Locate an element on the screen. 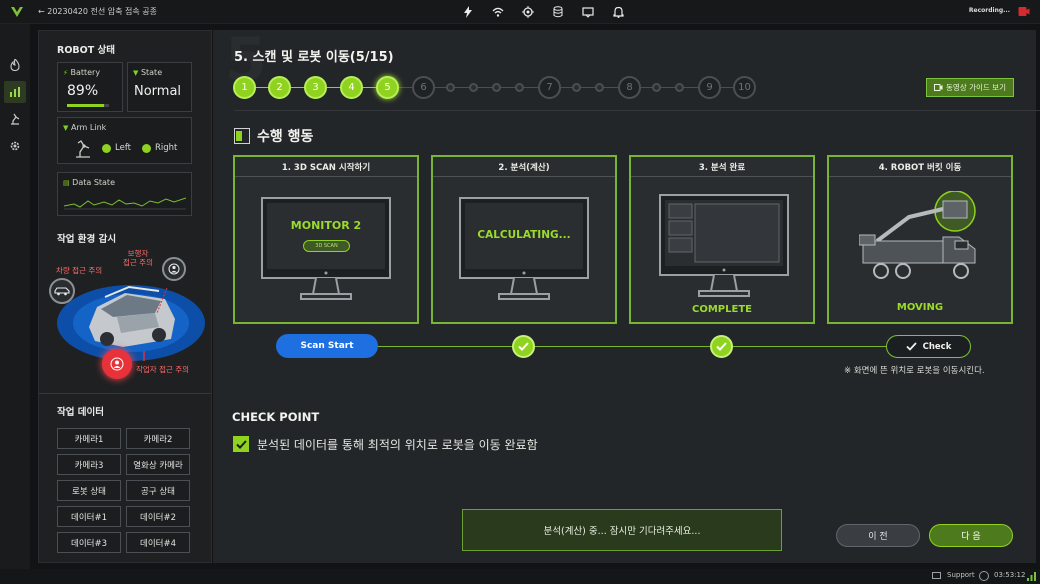 The height and width of the screenshot is (584, 1040). vehicle-sensor-badge is located at coordinates (62, 291).